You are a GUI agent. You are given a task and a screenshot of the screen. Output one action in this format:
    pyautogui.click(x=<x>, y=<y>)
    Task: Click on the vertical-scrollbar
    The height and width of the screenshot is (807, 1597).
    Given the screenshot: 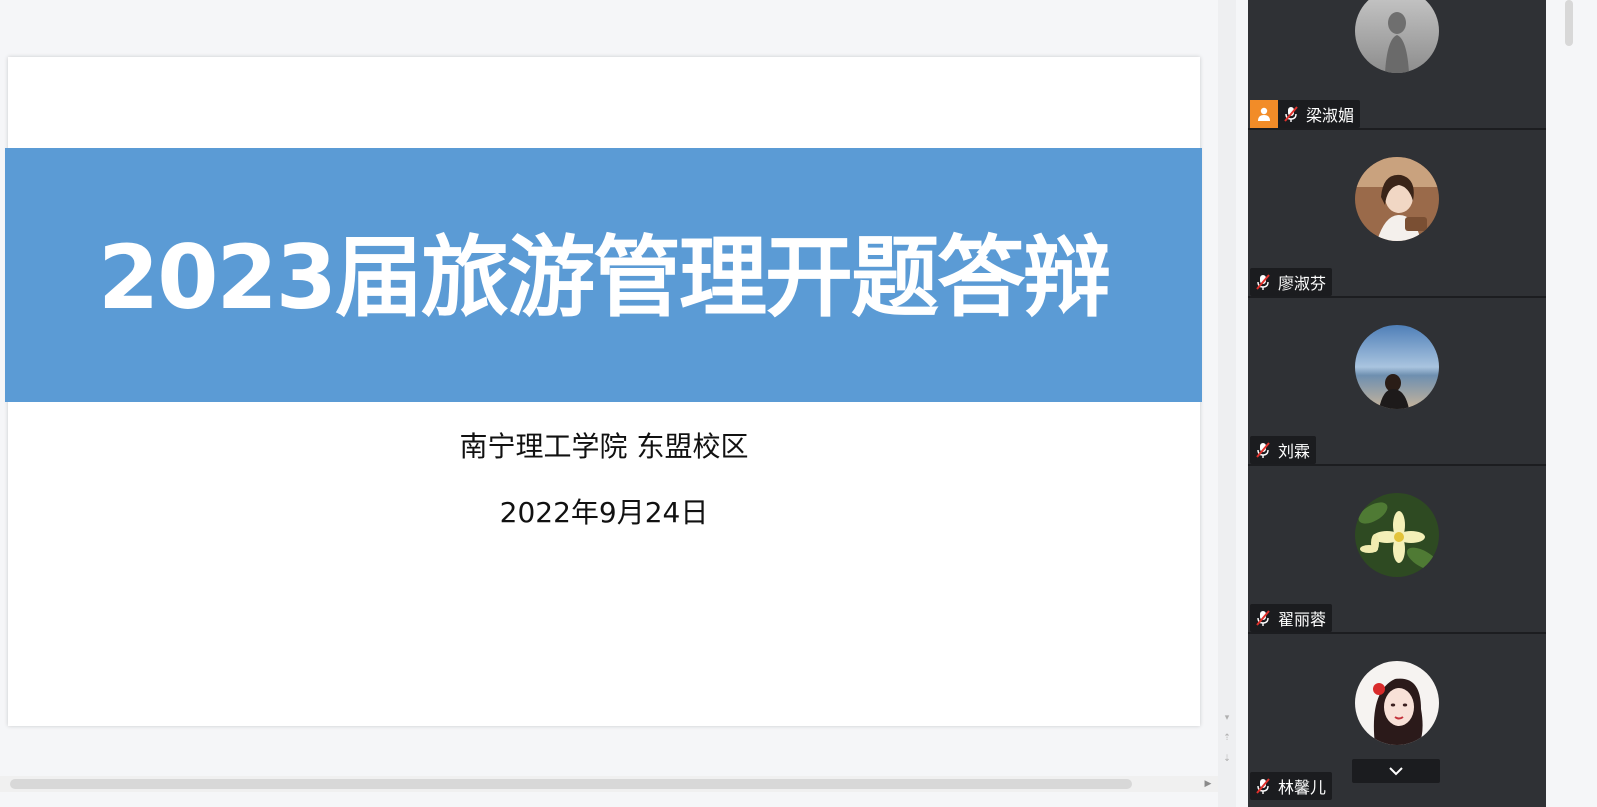 What is the action you would take?
    pyautogui.click(x=1227, y=403)
    